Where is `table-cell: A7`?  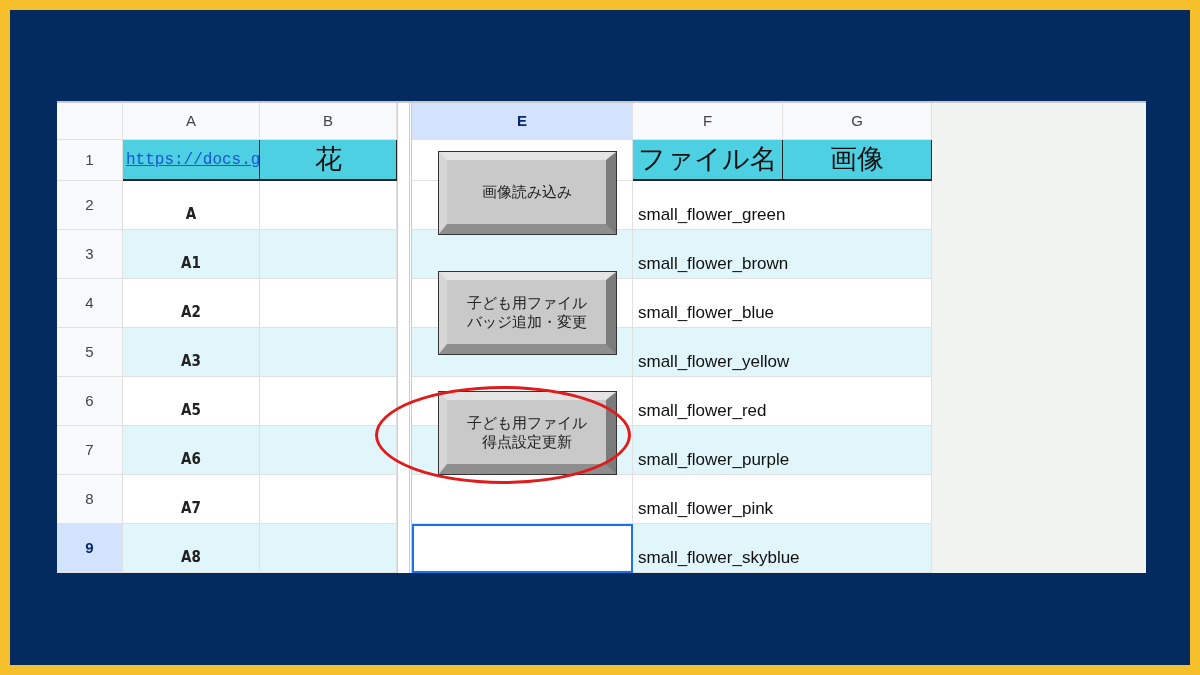
table-cell: A7 is located at coordinates (191, 499).